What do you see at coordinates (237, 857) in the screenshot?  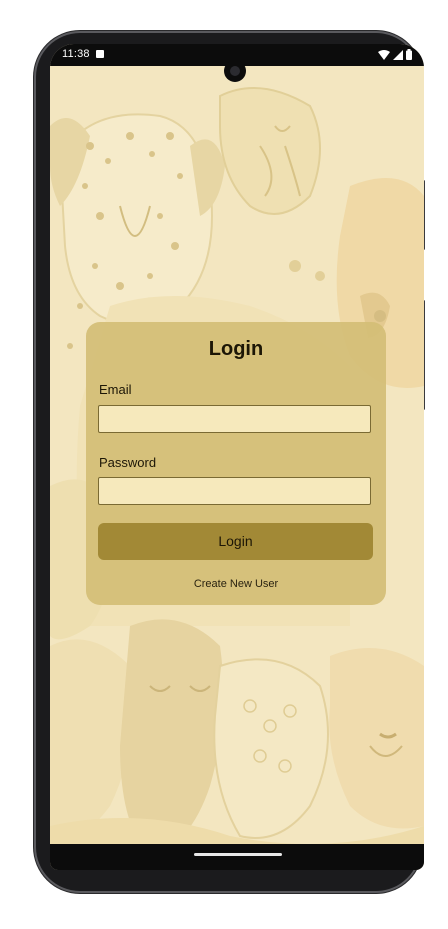 I see `navigation-bar` at bounding box center [237, 857].